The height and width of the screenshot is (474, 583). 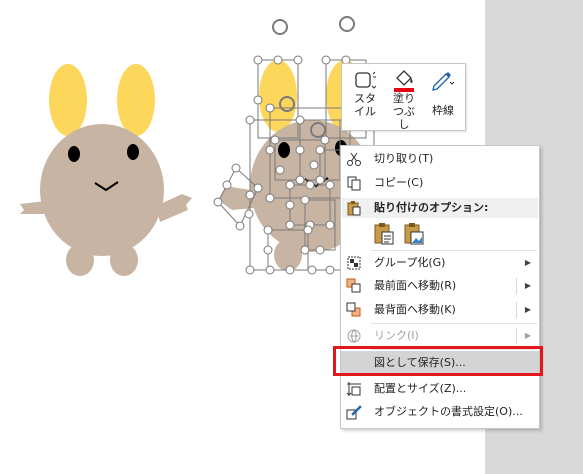 I want to click on fill-button: 塗りつぶし, so click(x=404, y=98).